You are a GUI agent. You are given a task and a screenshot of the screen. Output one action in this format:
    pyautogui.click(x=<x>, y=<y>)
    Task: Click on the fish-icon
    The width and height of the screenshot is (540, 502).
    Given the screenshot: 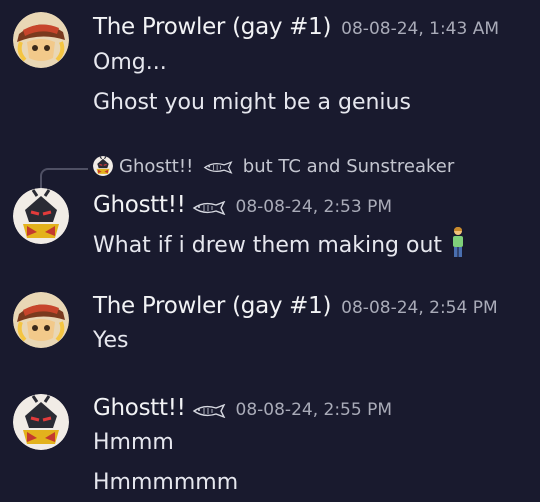 What is the action you would take?
    pyautogui.click(x=209, y=411)
    